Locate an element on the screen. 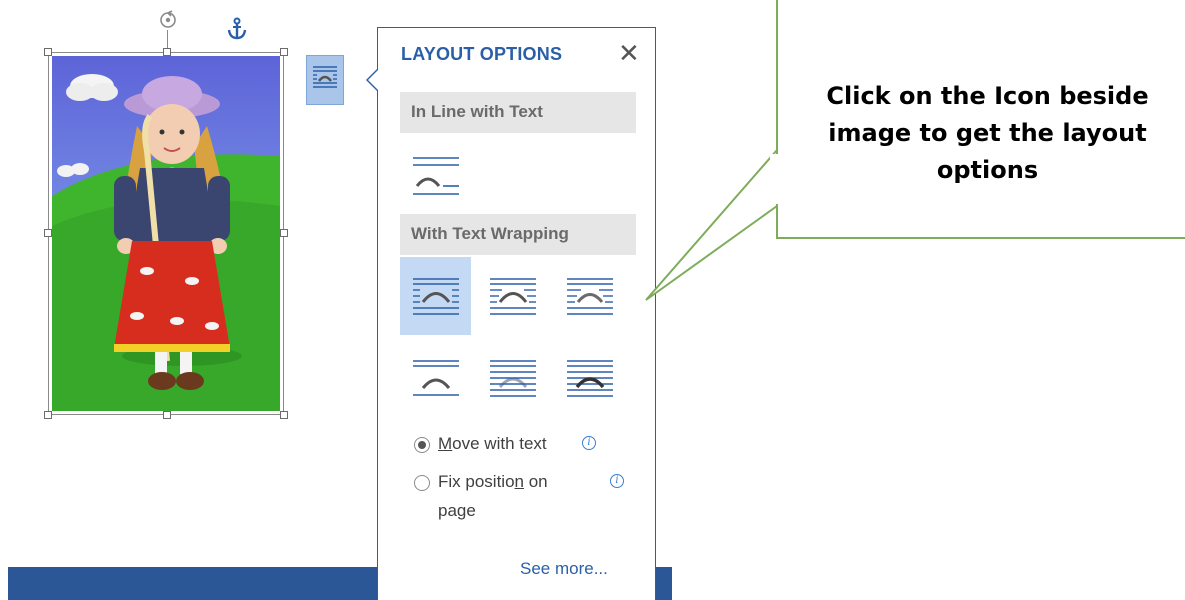 This screenshot has width=1185, height=600. wrap-in-front-option is located at coordinates (589, 378).